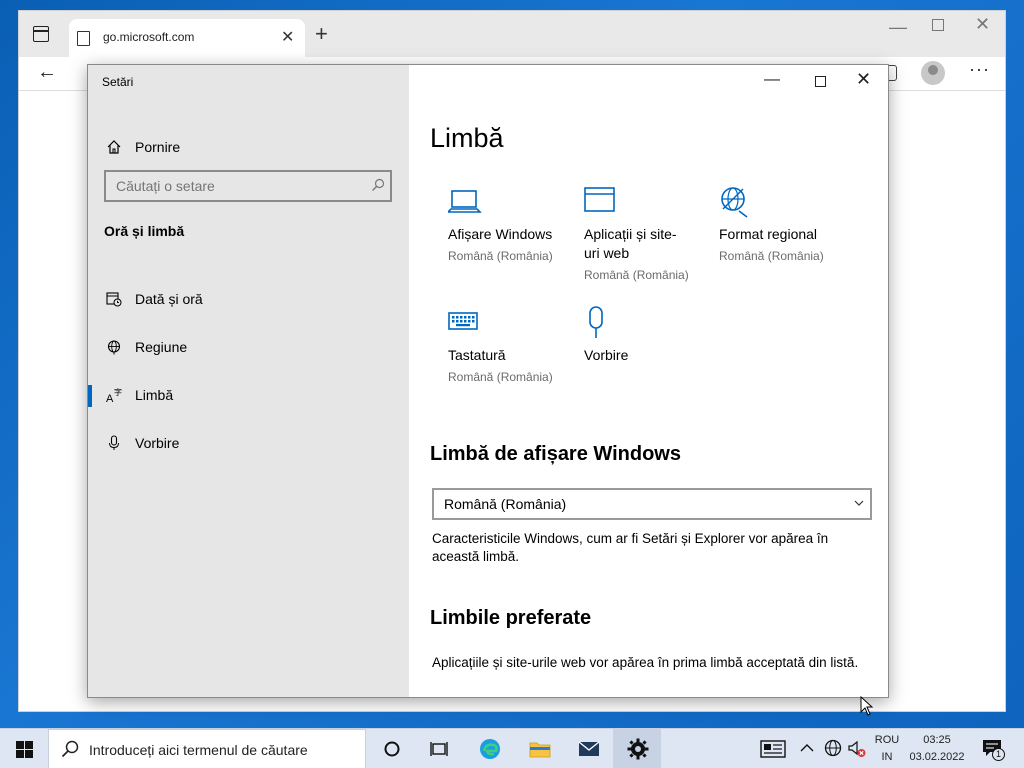 The image size is (1024, 768). What do you see at coordinates (114, 347) in the screenshot?
I see `globe-icon` at bounding box center [114, 347].